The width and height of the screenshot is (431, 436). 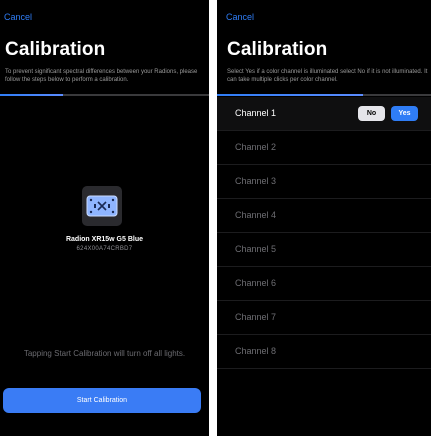 What do you see at coordinates (256, 283) in the screenshot?
I see `channel-label: Channel 6` at bounding box center [256, 283].